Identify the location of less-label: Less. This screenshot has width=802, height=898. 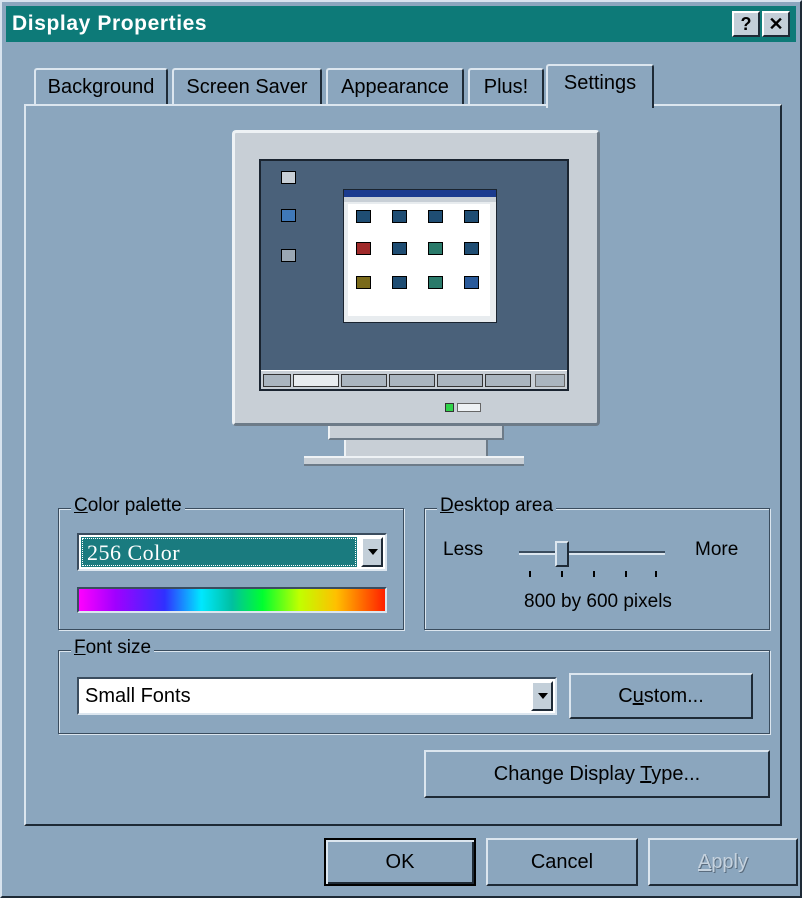
(463, 549).